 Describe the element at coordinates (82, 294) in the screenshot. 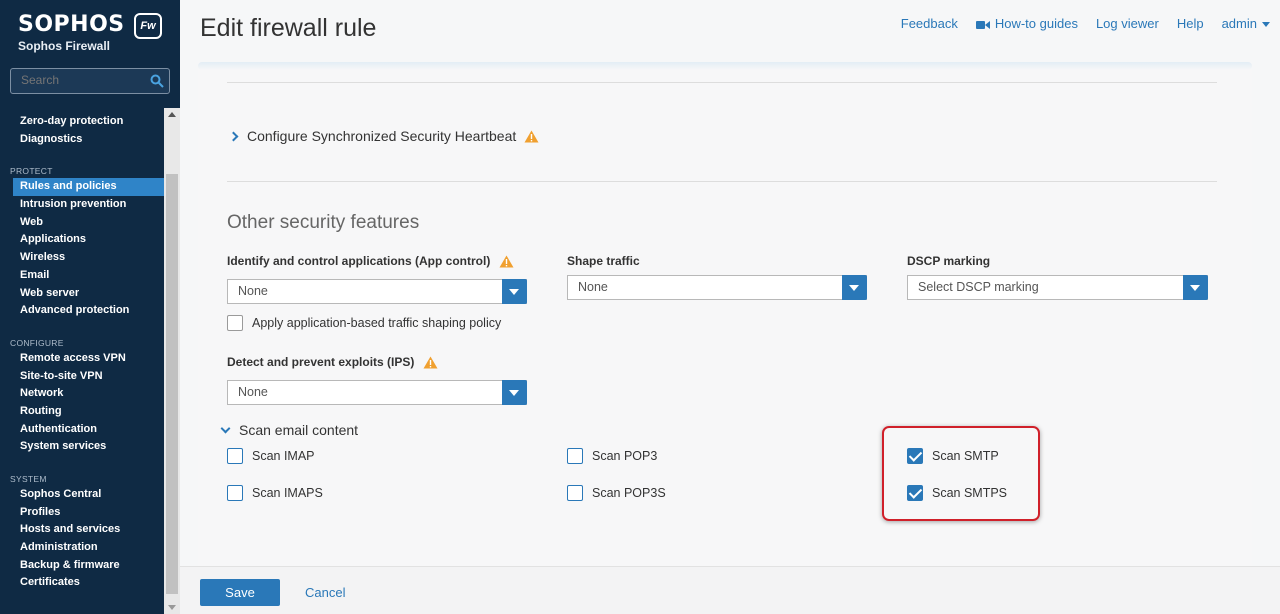

I see `sidebar-item-web-server: Web server` at that location.